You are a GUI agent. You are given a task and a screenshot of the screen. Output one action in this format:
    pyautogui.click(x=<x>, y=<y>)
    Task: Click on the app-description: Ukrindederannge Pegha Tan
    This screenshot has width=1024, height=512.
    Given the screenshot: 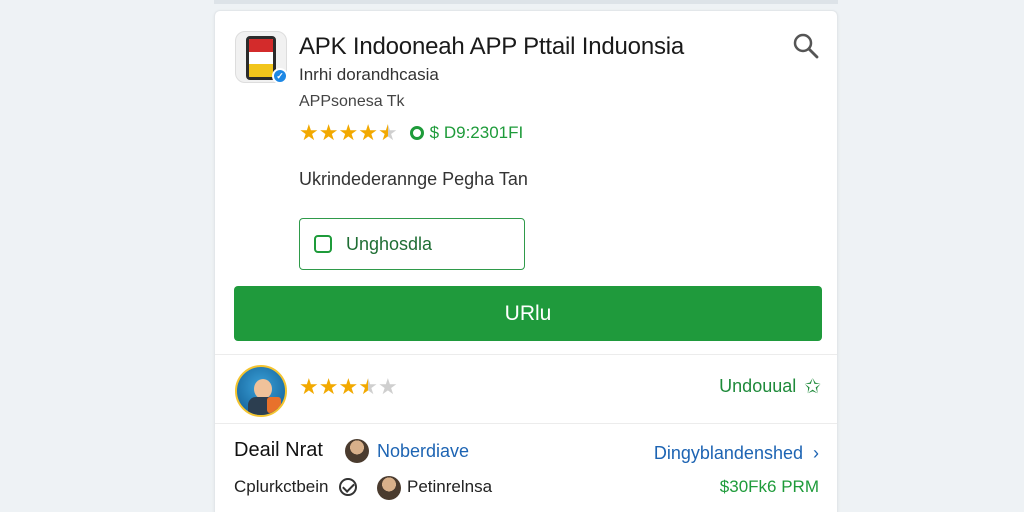 What is the action you would take?
    pyautogui.click(x=413, y=179)
    